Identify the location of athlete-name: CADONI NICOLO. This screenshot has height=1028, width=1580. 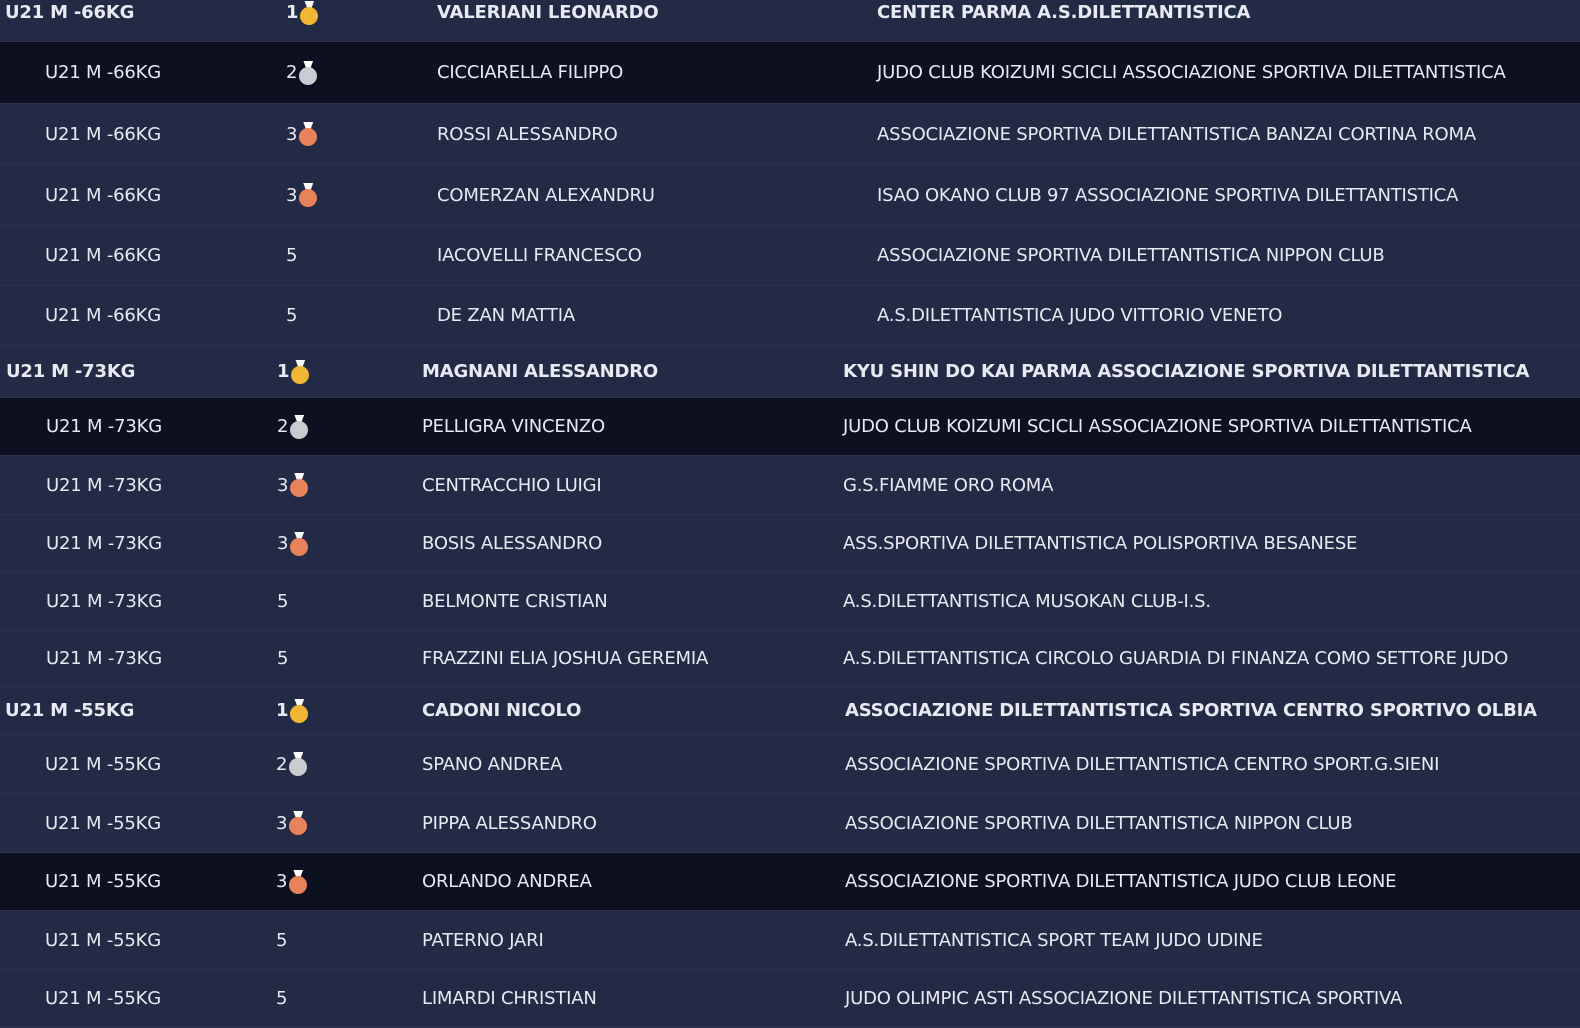
(502, 710).